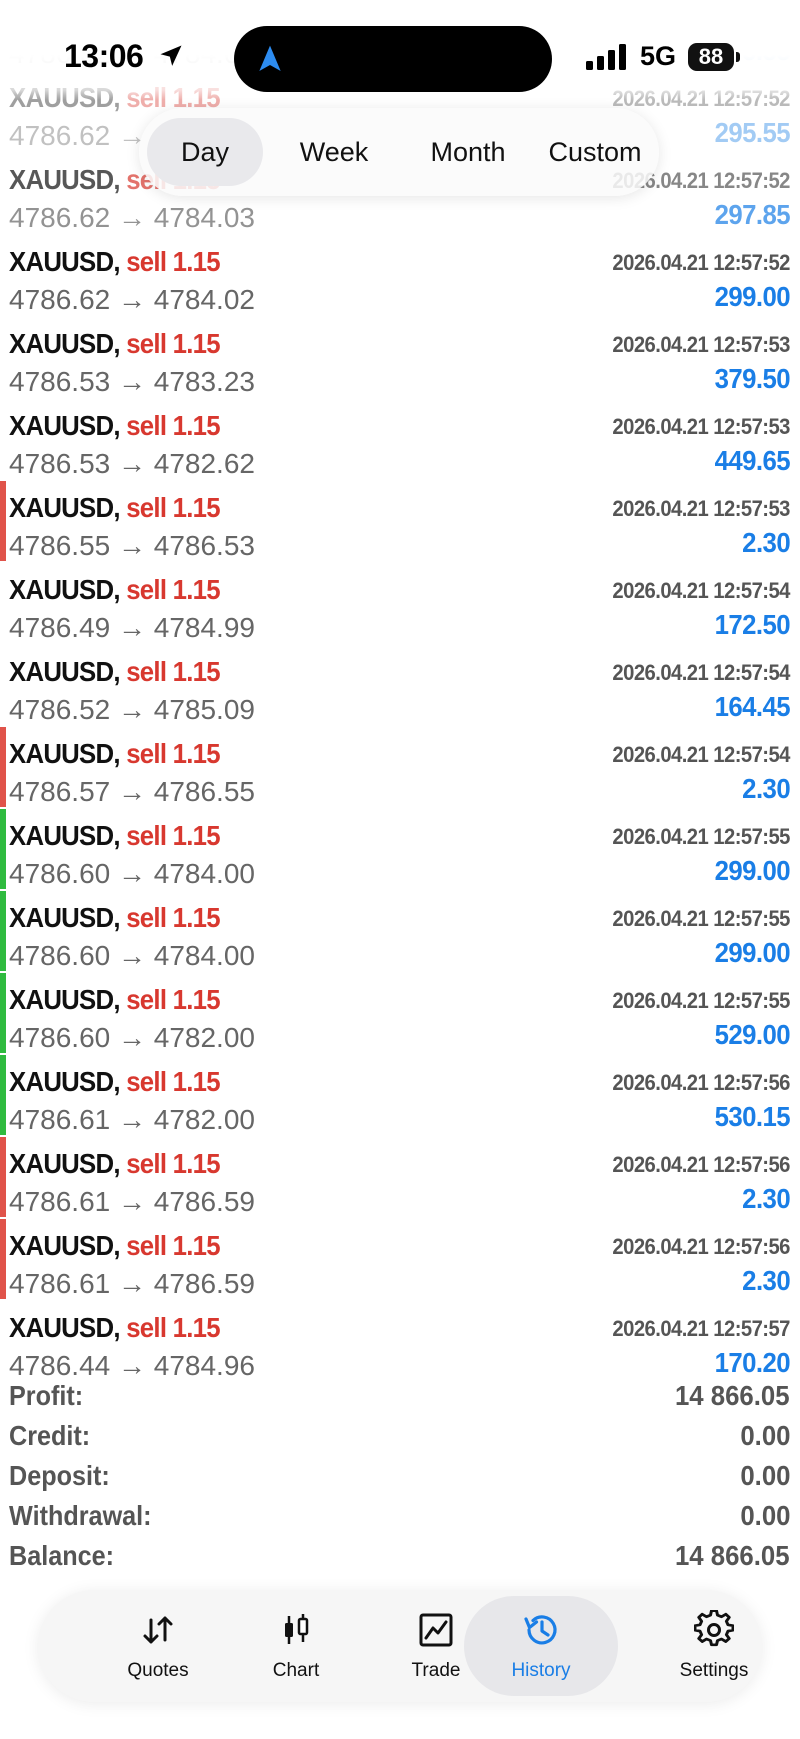  Describe the element at coordinates (400, 1396) in the screenshot. I see `summary-row: Profit: 14 866.05` at that location.